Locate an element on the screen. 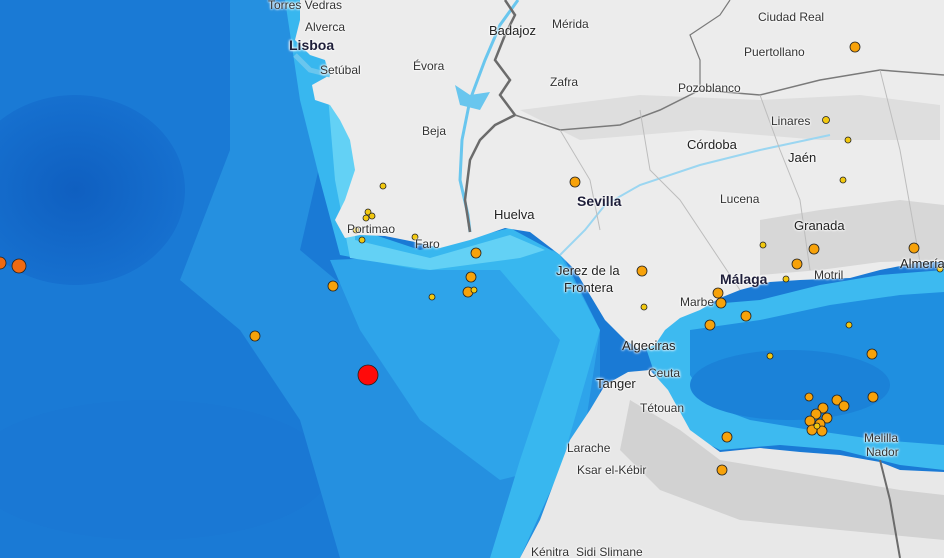  place-label-lucena: Lucena is located at coordinates (740, 199).